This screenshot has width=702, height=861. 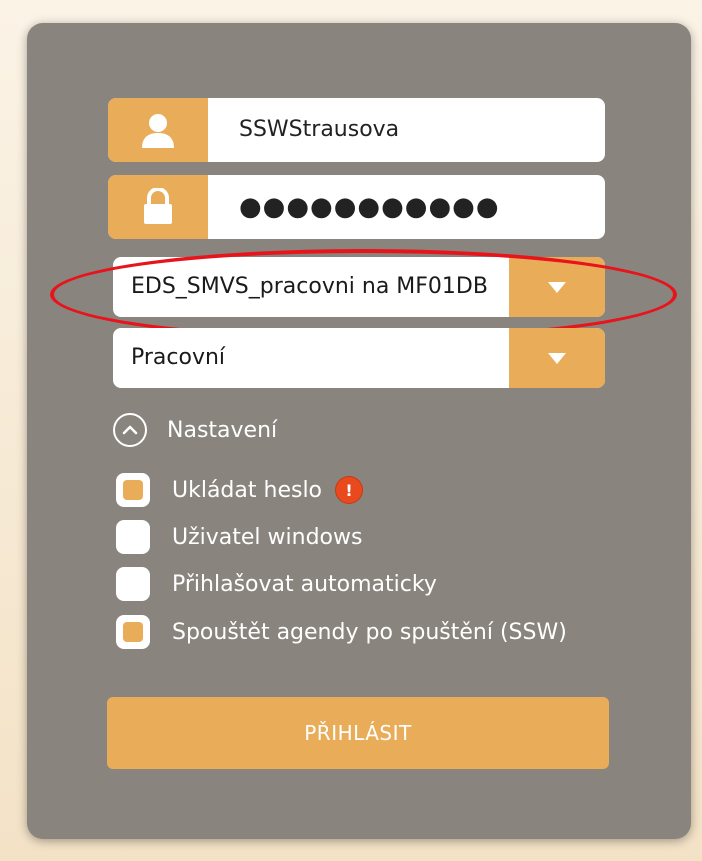 I want to click on option-run-agendas: Spouštět agendy po spuštění (SSW), so click(x=341, y=632).